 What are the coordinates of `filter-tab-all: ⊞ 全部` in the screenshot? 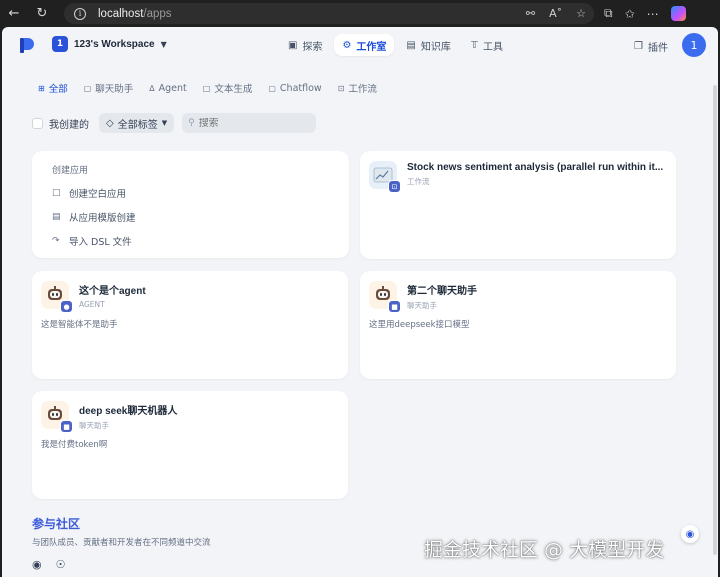 It's located at (53, 88).